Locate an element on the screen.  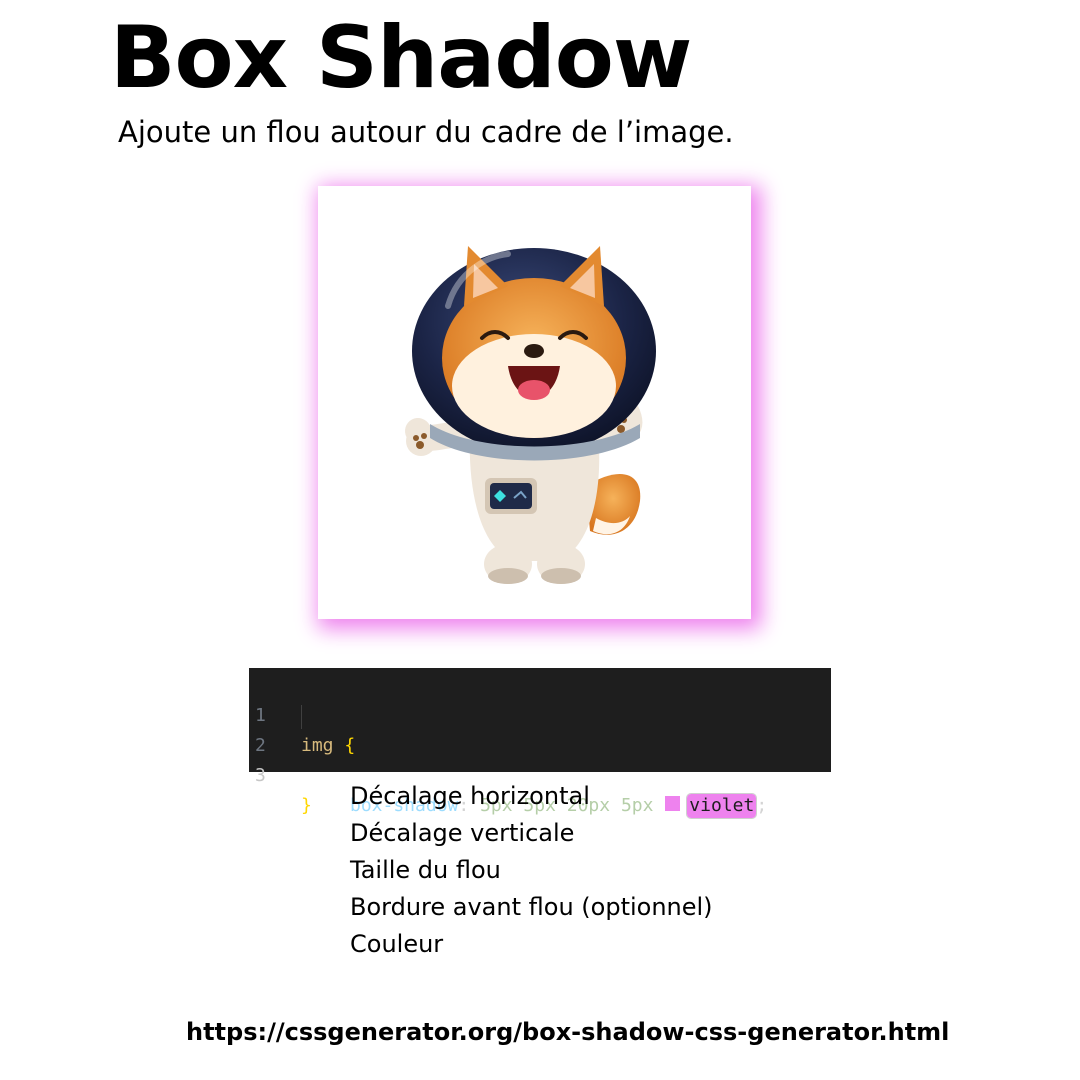
list-item: Taille du flou is located at coordinates (425, 870).